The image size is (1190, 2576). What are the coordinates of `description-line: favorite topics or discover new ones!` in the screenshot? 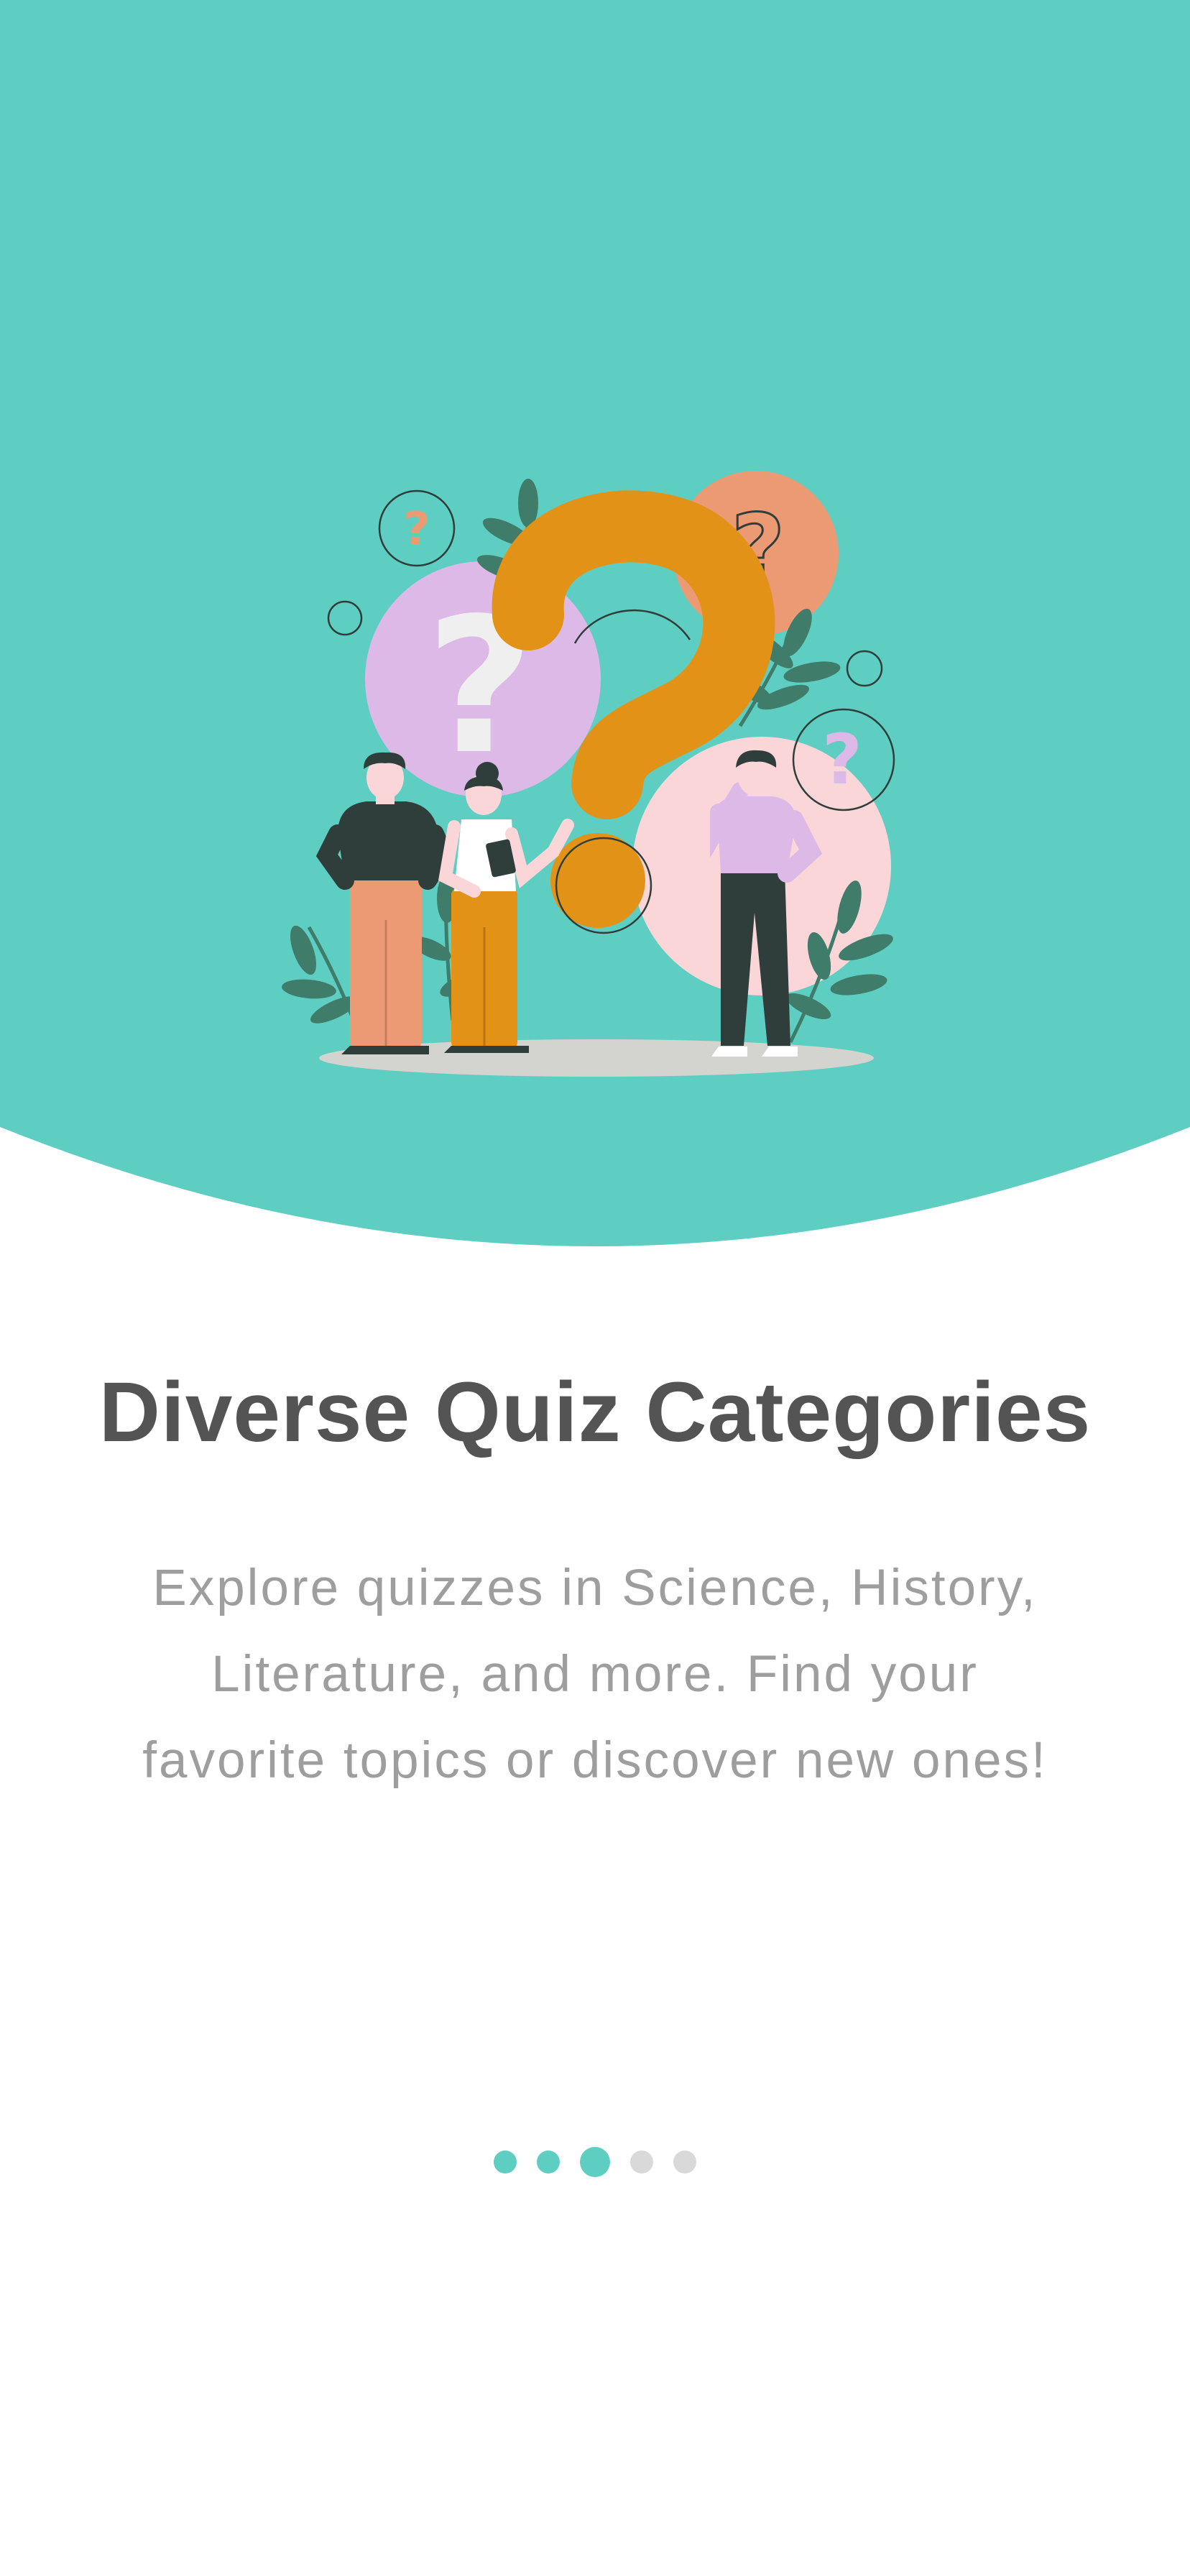 It's located at (595, 1760).